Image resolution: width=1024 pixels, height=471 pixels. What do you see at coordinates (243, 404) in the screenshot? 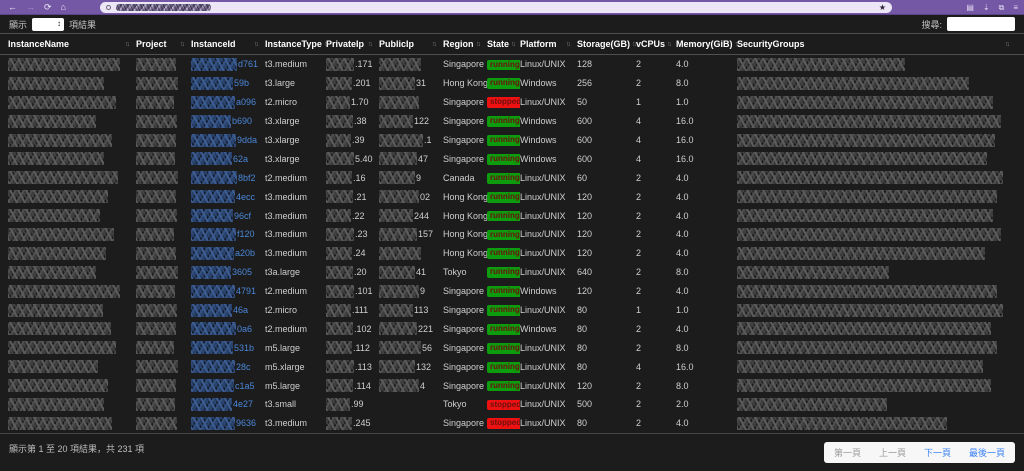
I see `instance-id-link: 4e27` at bounding box center [243, 404].